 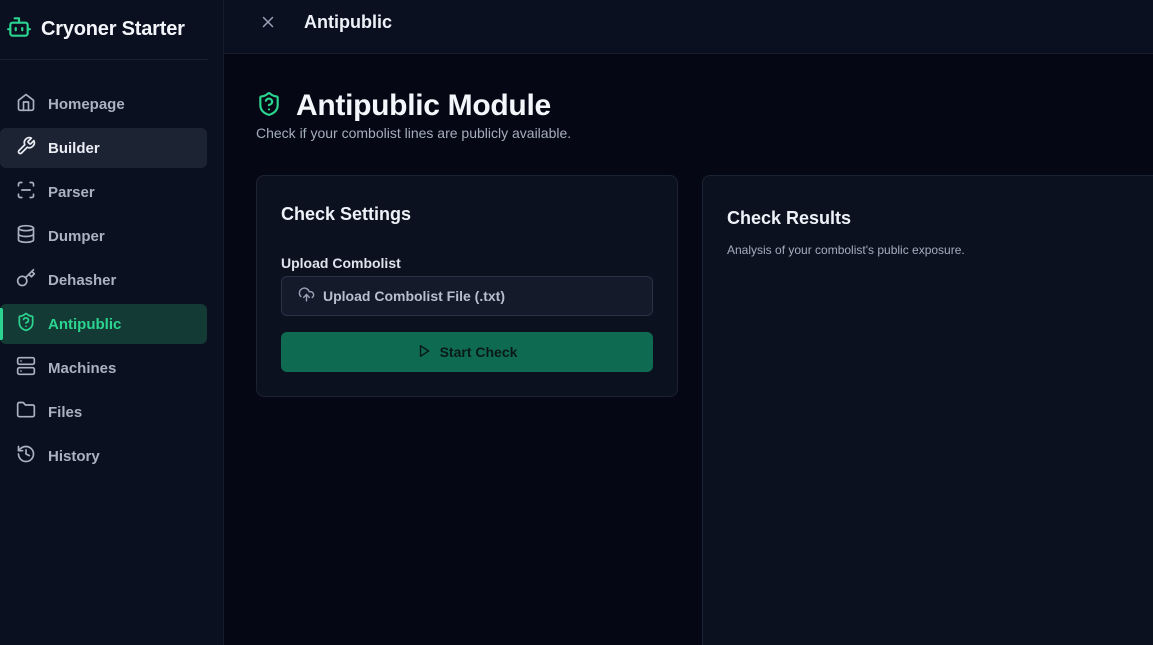 I want to click on sidebar-item-builder: Builder, so click(x=103, y=148).